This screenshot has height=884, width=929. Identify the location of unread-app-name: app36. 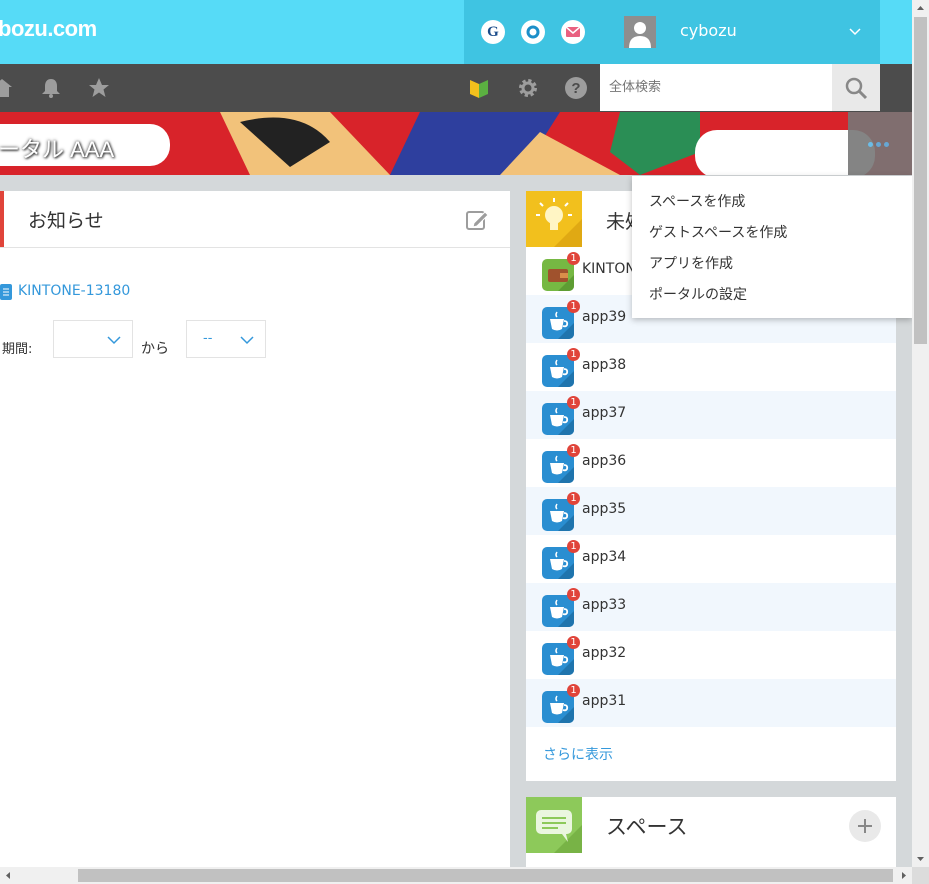
(604, 461).